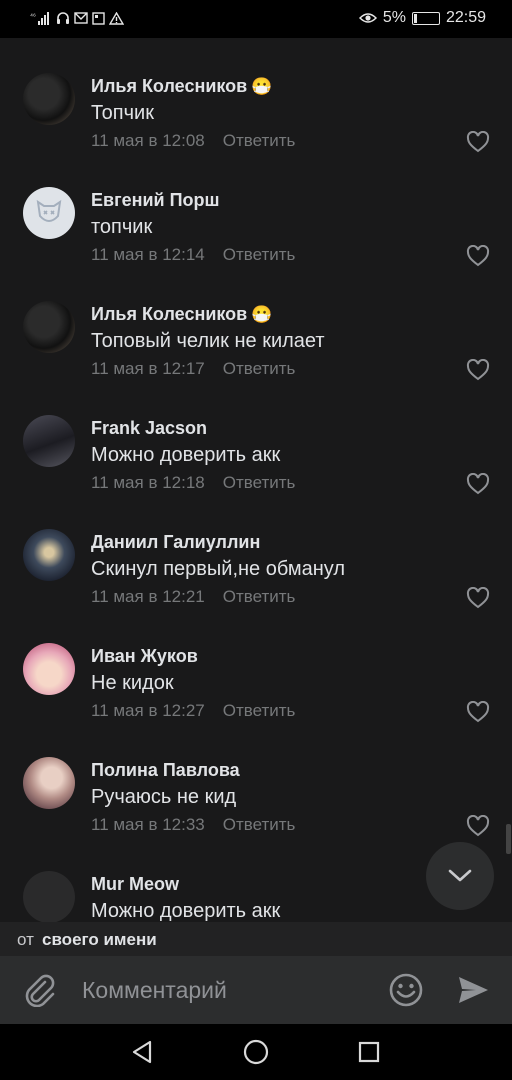 The height and width of the screenshot is (1080, 512). What do you see at coordinates (164, 797) in the screenshot?
I see `comment-text: Ручаюсь не кид` at bounding box center [164, 797].